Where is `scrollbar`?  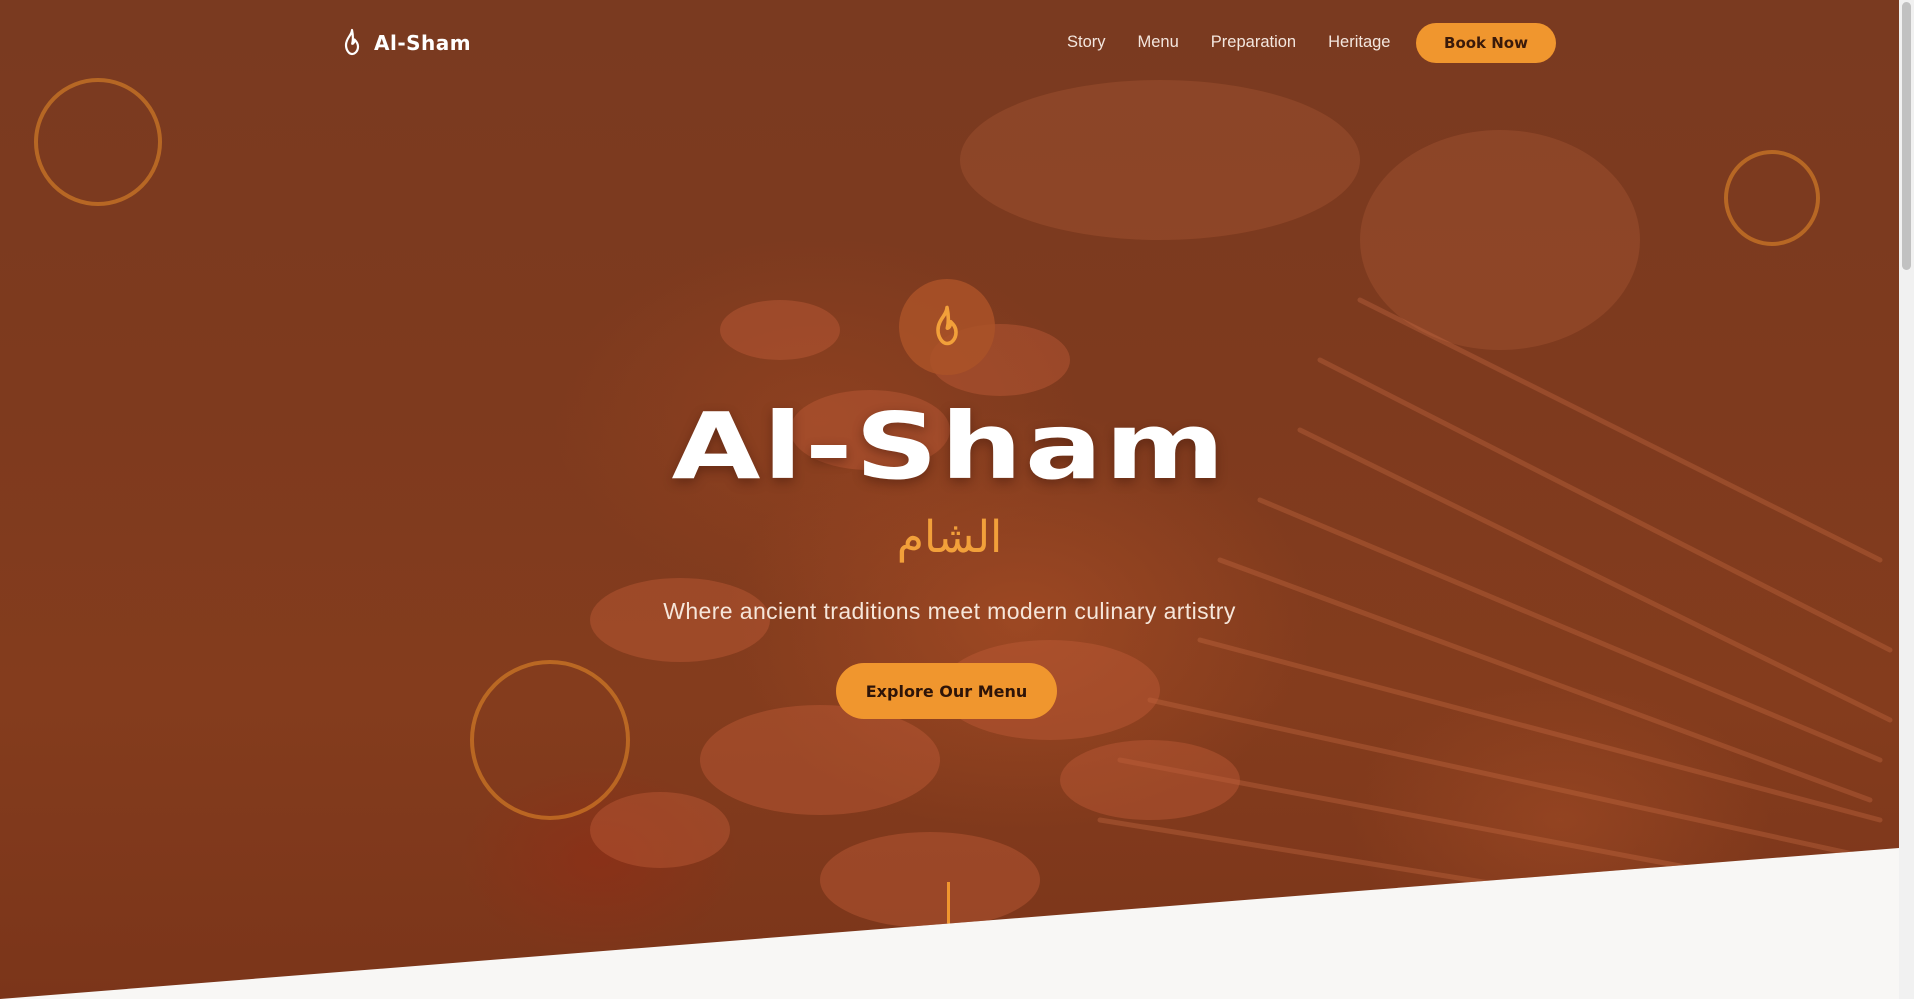
scrollbar is located at coordinates (1906, 499).